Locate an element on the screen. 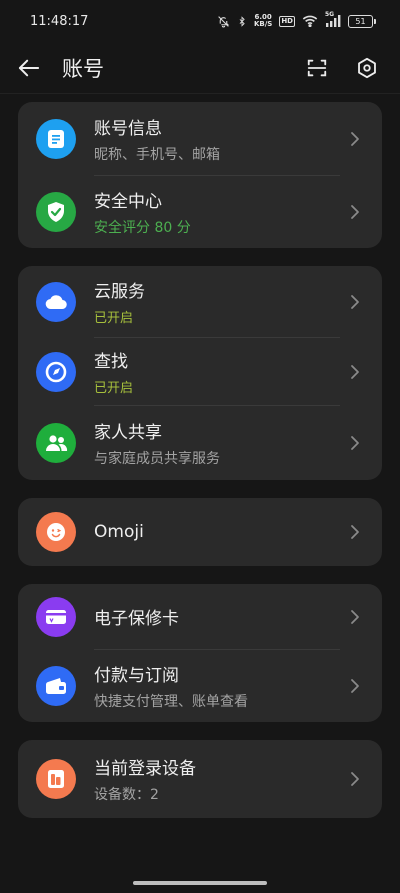 The width and height of the screenshot is (400, 893). document-icon is located at coordinates (56, 139).